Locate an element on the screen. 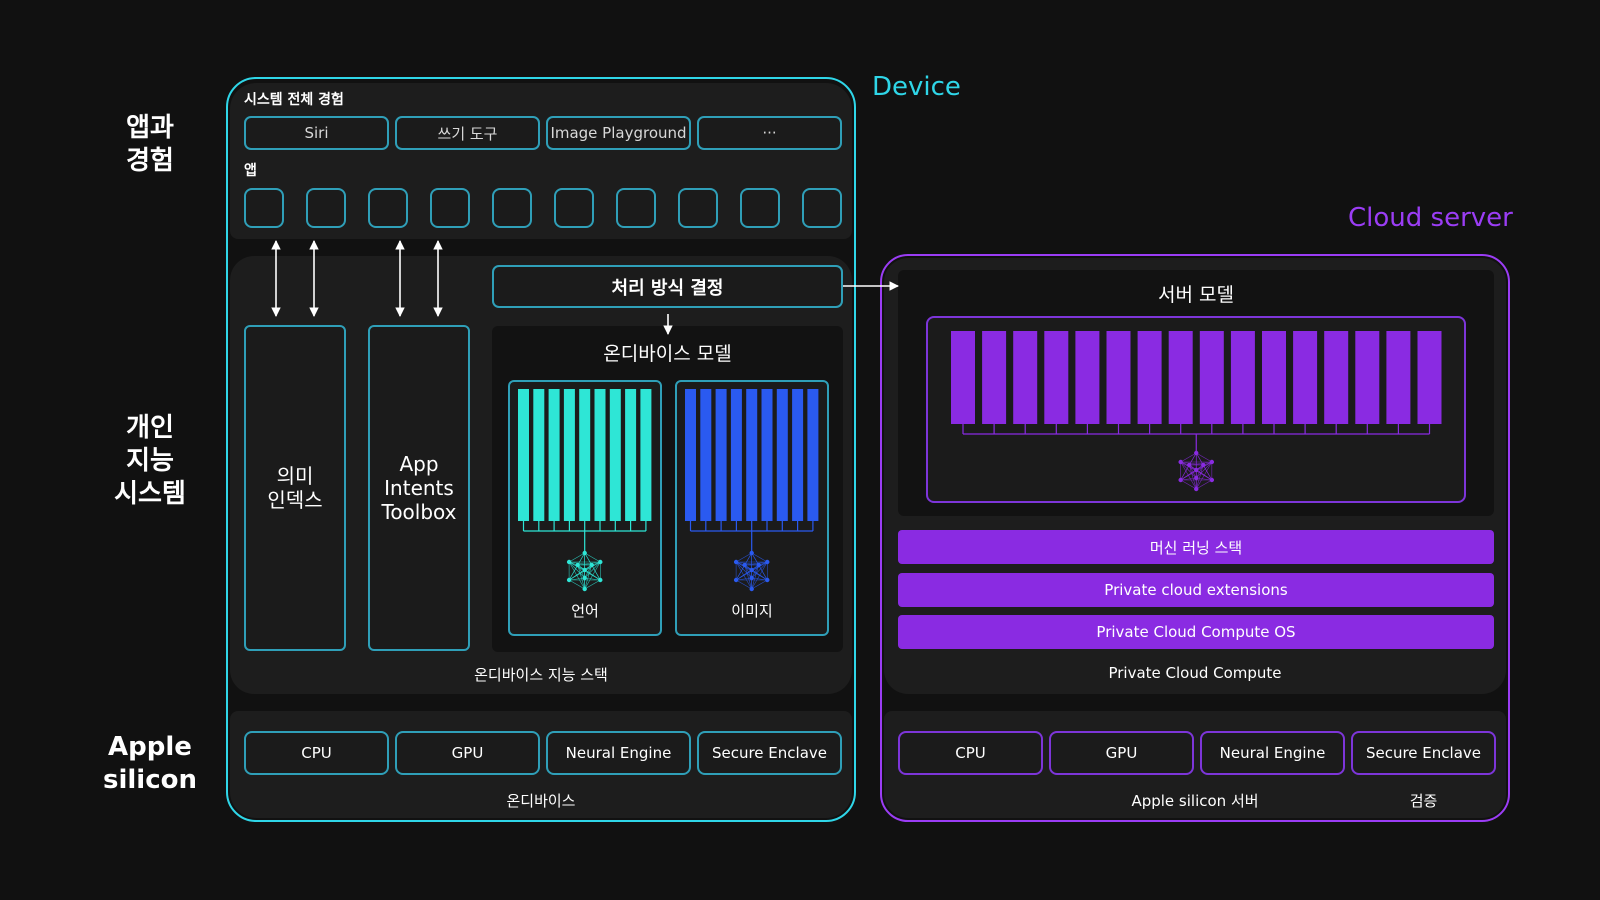 This screenshot has height=900, width=1600. systemwide-heading: 시스템 전체 경험 is located at coordinates (294, 100).